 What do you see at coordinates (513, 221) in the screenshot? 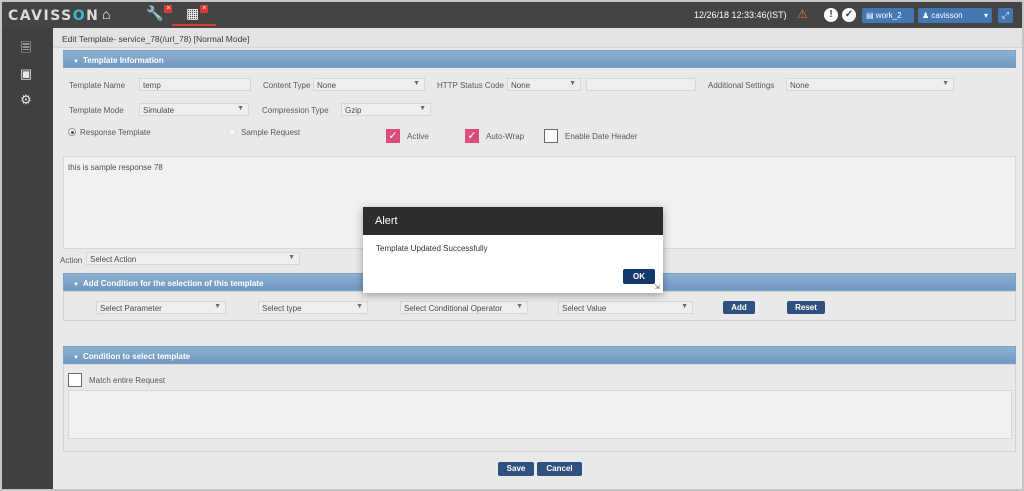
I see `alert-title: Alert` at bounding box center [513, 221].